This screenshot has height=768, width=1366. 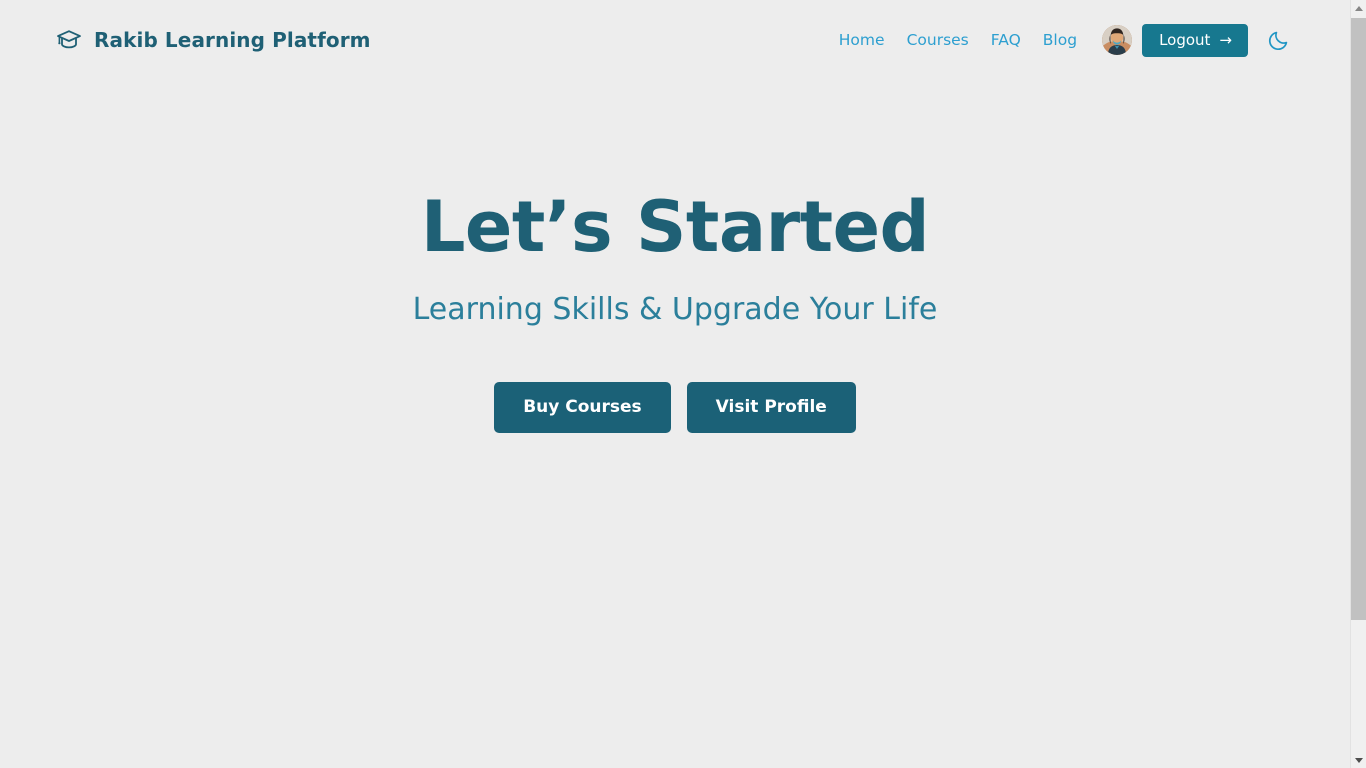 I want to click on logout-button-label: Logout, so click(x=1185, y=39).